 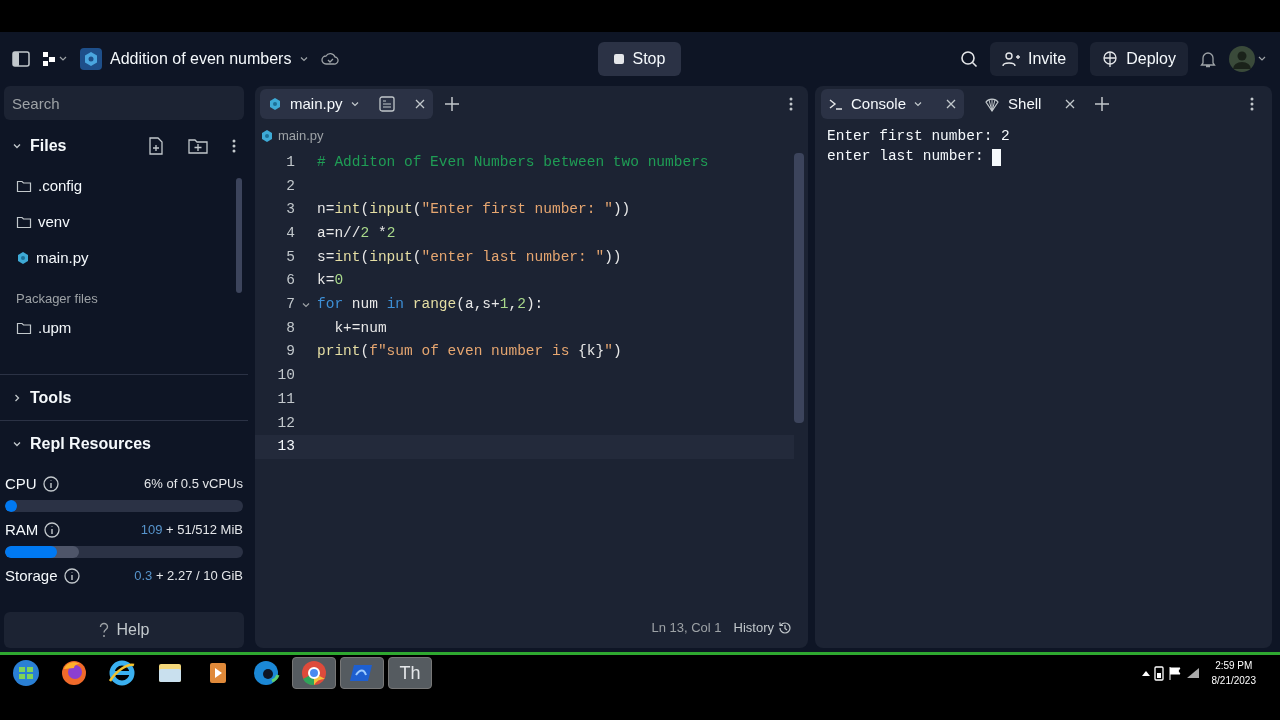 What do you see at coordinates (290, 257) in the screenshot?
I see `line-number: 5` at bounding box center [290, 257].